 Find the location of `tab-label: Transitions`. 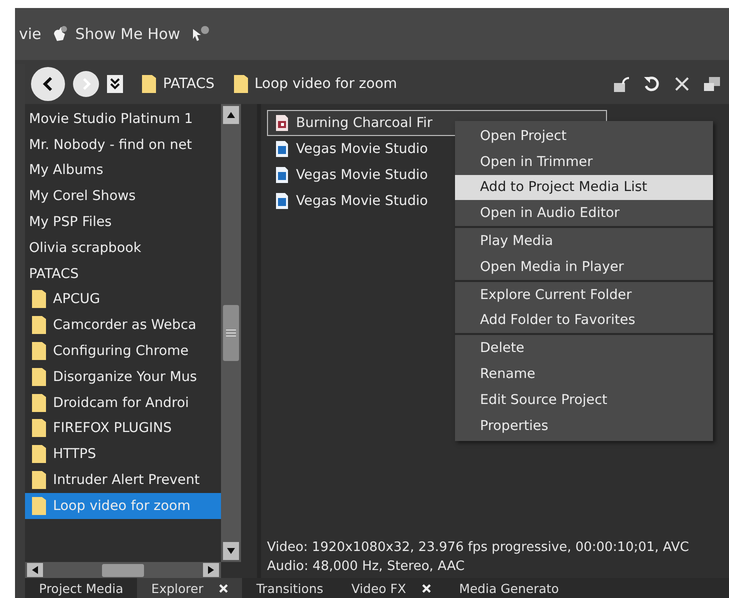

tab-label: Transitions is located at coordinates (290, 588).